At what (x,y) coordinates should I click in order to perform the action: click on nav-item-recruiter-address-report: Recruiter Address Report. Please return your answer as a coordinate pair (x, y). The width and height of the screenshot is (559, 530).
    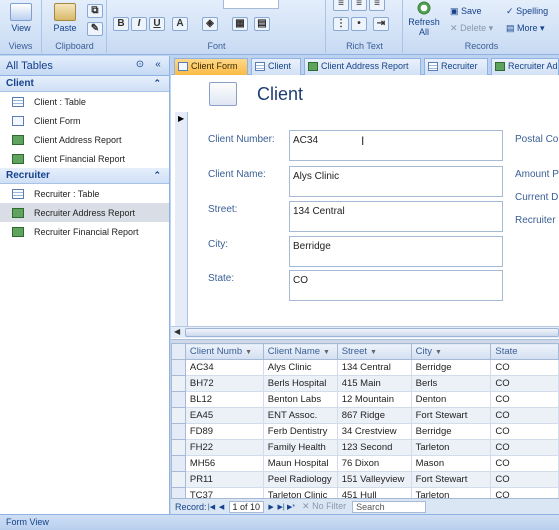
    Looking at the image, I should click on (84, 212).